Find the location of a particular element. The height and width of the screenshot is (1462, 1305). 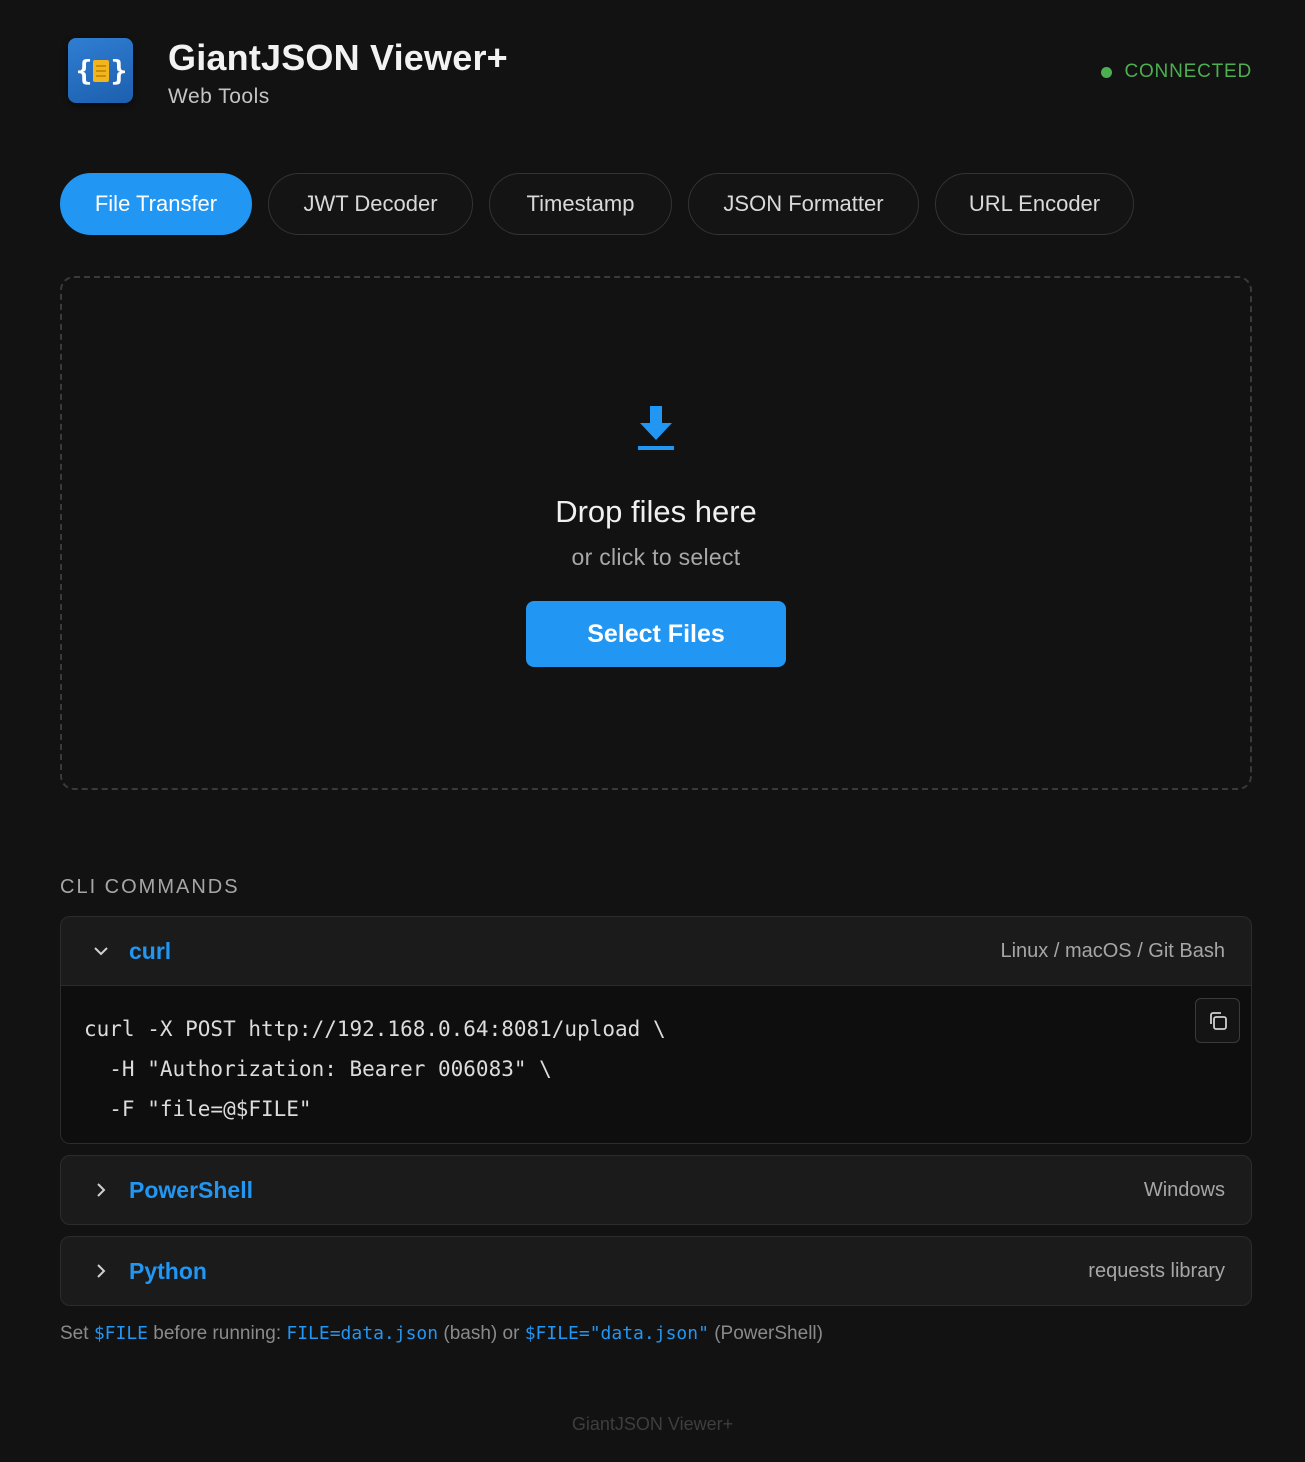

app-subtitle: Web Tools is located at coordinates (219, 96).